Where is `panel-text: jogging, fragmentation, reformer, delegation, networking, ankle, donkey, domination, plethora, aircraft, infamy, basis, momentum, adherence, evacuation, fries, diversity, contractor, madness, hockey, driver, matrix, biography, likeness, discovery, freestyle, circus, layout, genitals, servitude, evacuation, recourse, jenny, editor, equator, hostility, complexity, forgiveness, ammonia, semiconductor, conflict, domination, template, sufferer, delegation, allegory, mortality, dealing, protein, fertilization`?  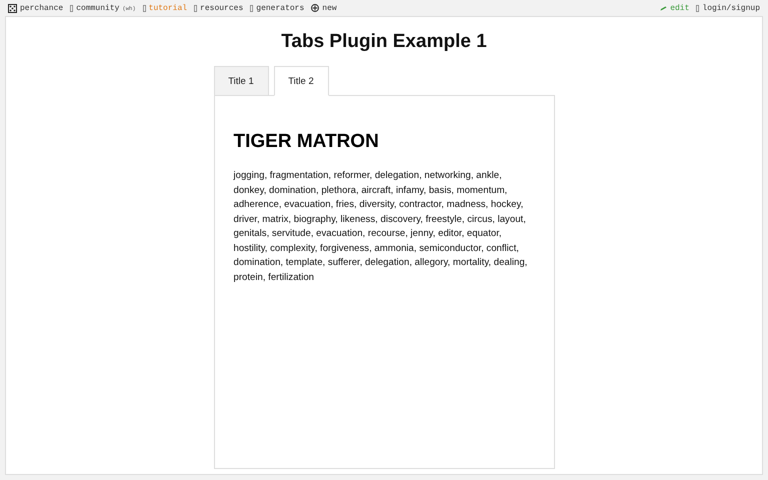 panel-text: jogging, fragmentation, reformer, delegation, networking, ankle, donkey, domination, plethora, aircraft, infamy, basis, momentum, adherence, evacuation, fries, diversity, contractor, madness, hockey, driver, matrix, biography, likeness, discovery, freestyle, circus, layout, genitals, servitude, evacuation, recourse, jenny, editor, equator, hostility, complexity, forgiveness, ammonia, semiconductor, conflict, domination, template, sufferer, delegation, allegory, mortality, dealing, protein, fertilization is located at coordinates (381, 226).